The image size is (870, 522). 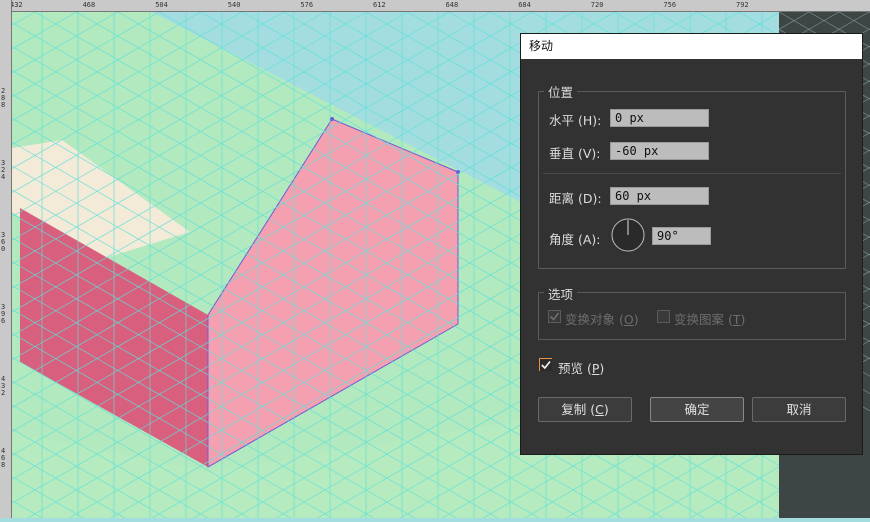 What do you see at coordinates (161, 5) in the screenshot?
I see `ruler-tick-label: 504` at bounding box center [161, 5].